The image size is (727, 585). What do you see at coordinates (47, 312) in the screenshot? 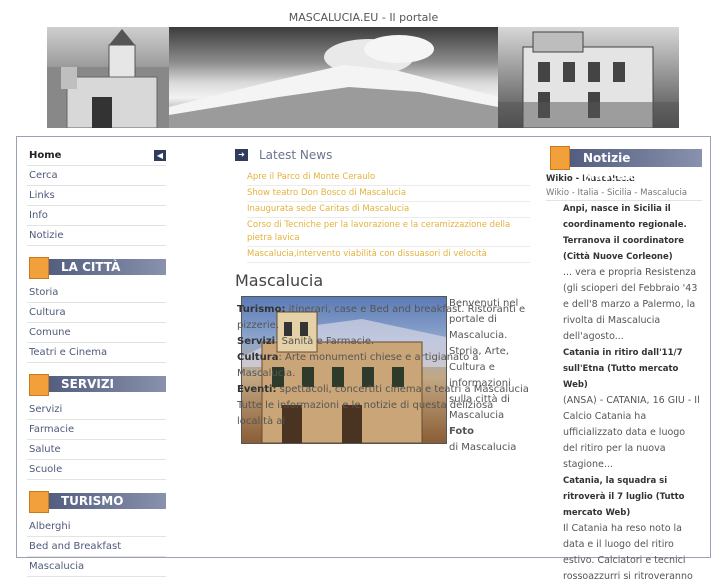
I see `menu-item-label: Cultura` at bounding box center [47, 312].